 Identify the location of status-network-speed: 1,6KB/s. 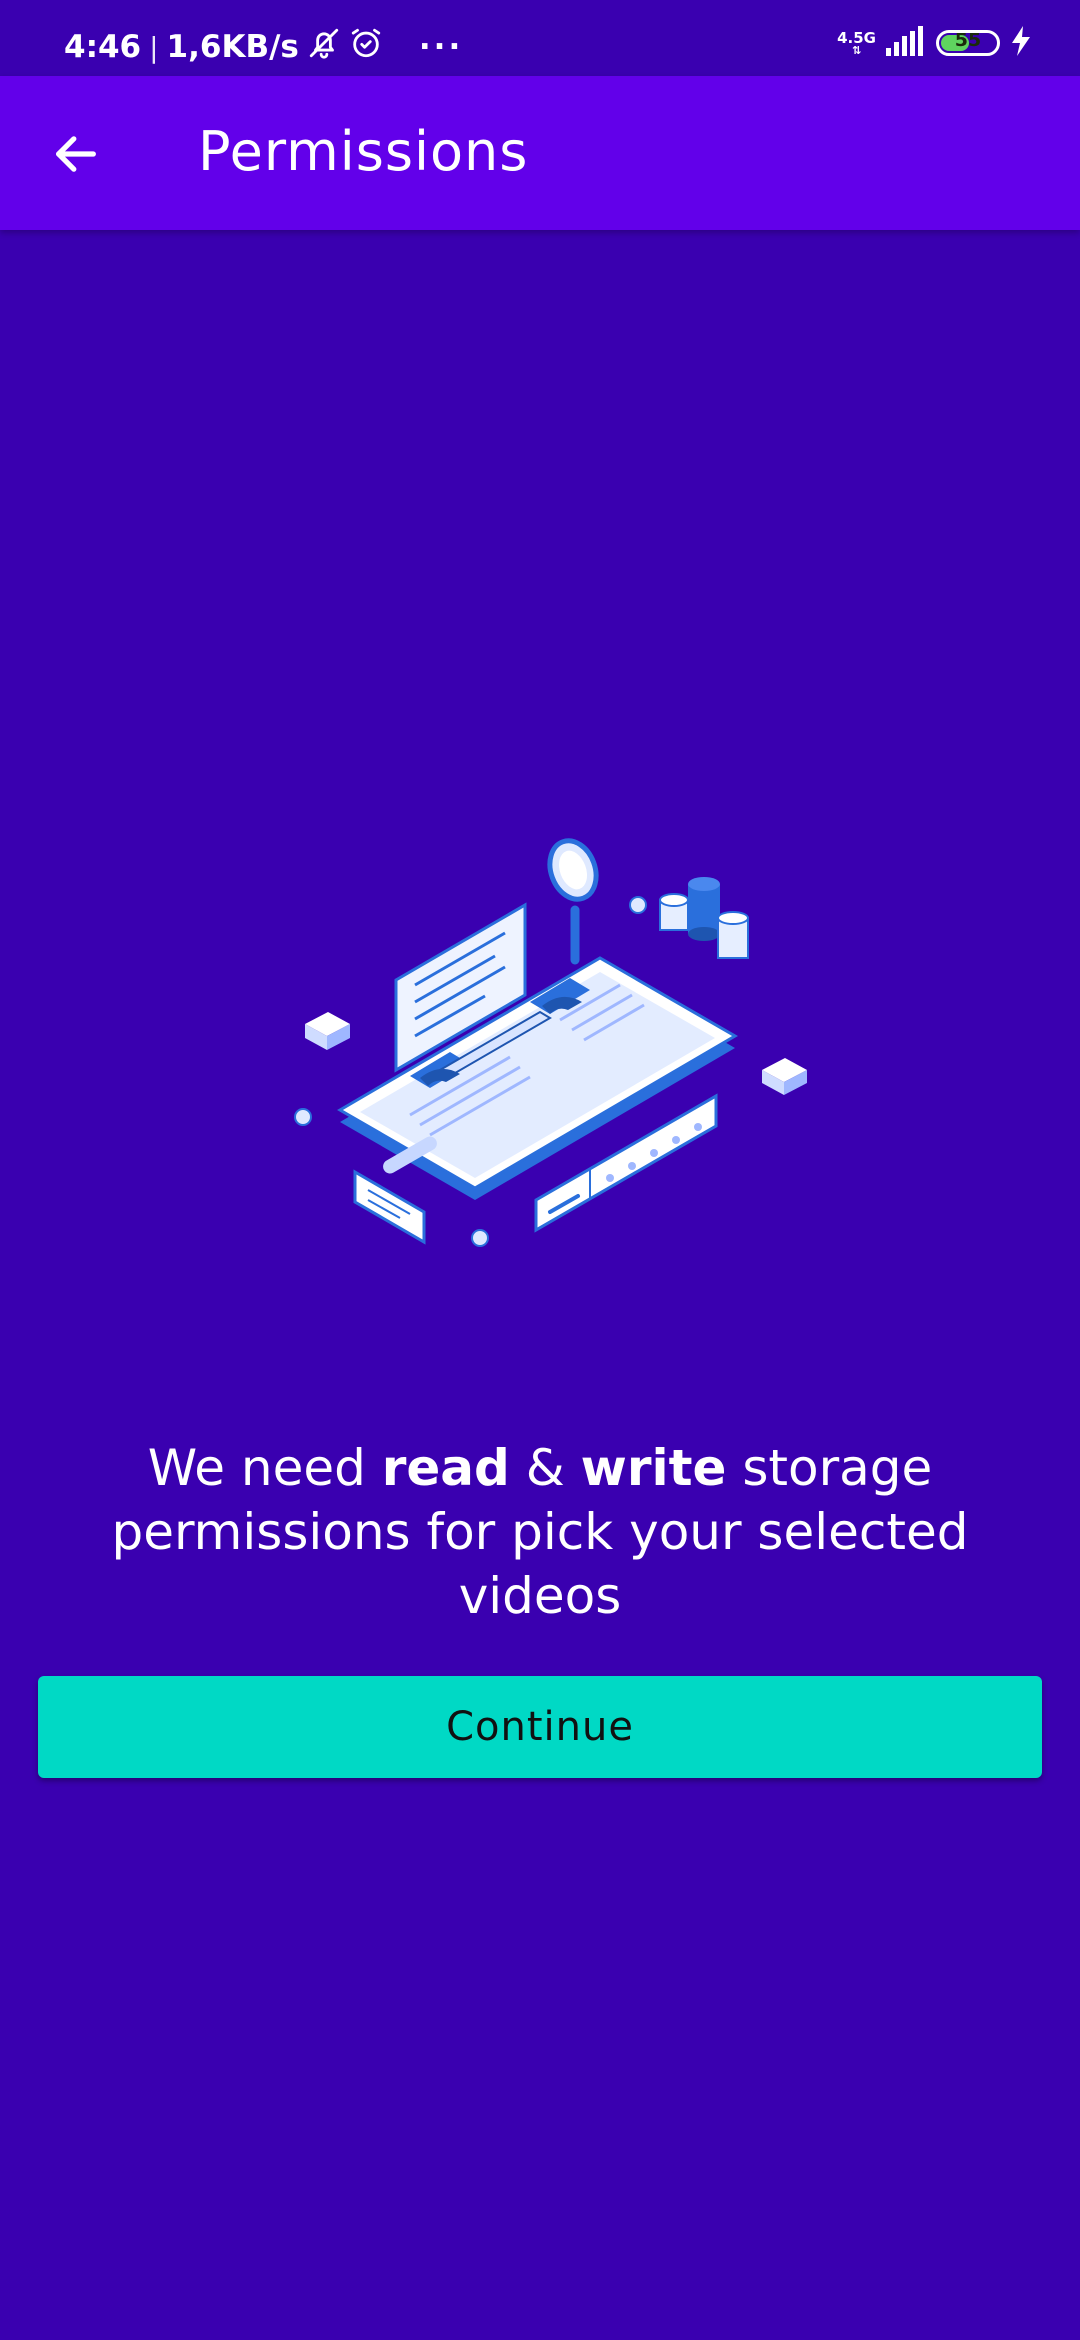
(232, 47).